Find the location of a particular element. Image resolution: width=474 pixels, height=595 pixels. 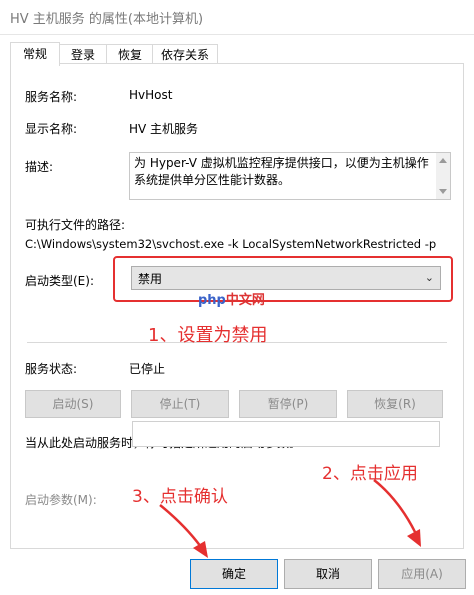

arrow-to-apply is located at coordinates (395, 506).